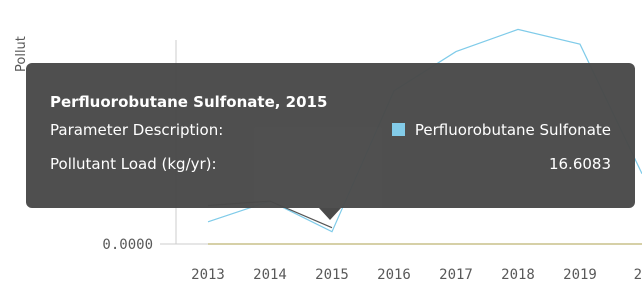 This screenshot has height=284, width=642. What do you see at coordinates (208, 275) in the screenshot?
I see `x-tick-label: 2013` at bounding box center [208, 275].